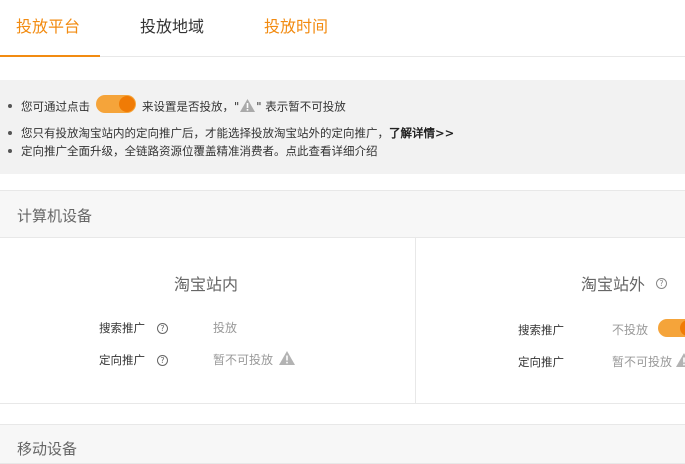  I want to click on notice-line-1-middle: 来设置是否投放，", so click(191, 106).